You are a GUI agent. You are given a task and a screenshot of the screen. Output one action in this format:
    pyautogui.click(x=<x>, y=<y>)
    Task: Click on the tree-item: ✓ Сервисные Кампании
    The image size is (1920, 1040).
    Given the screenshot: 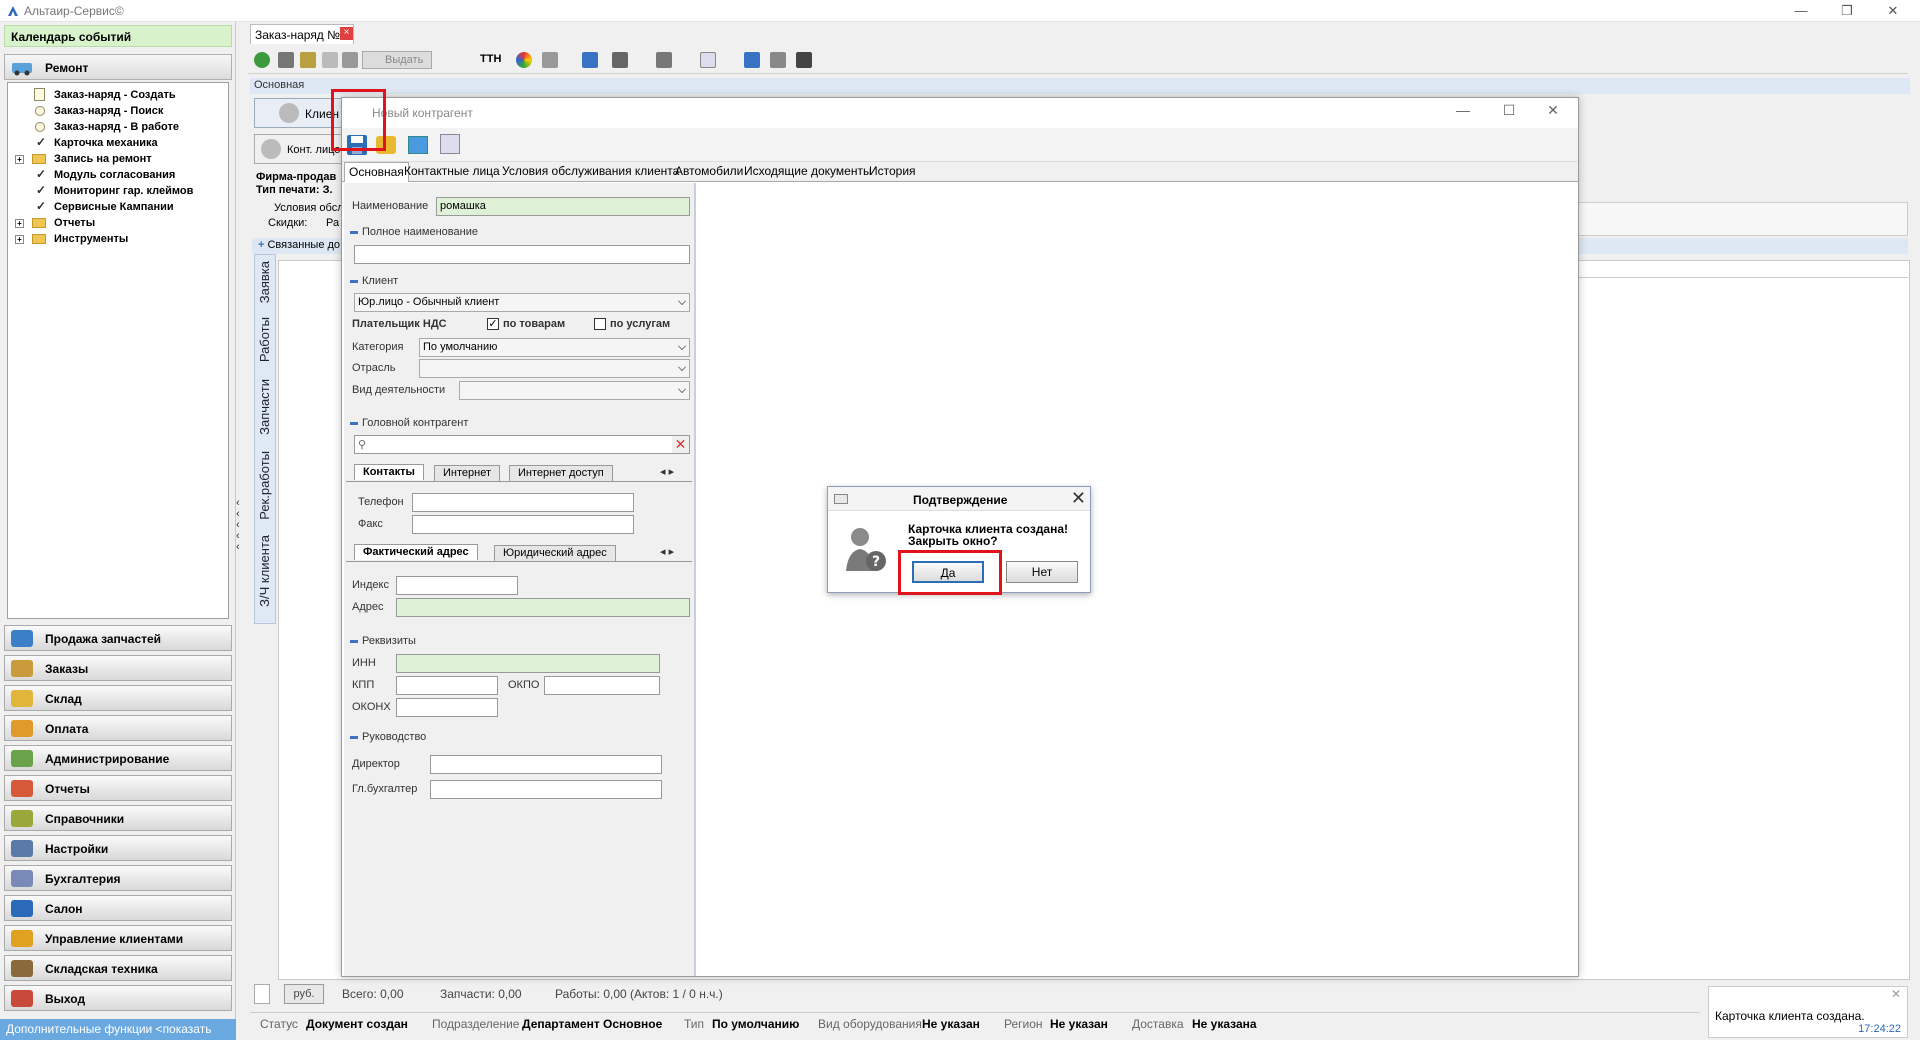 What is the action you would take?
    pyautogui.click(x=118, y=207)
    